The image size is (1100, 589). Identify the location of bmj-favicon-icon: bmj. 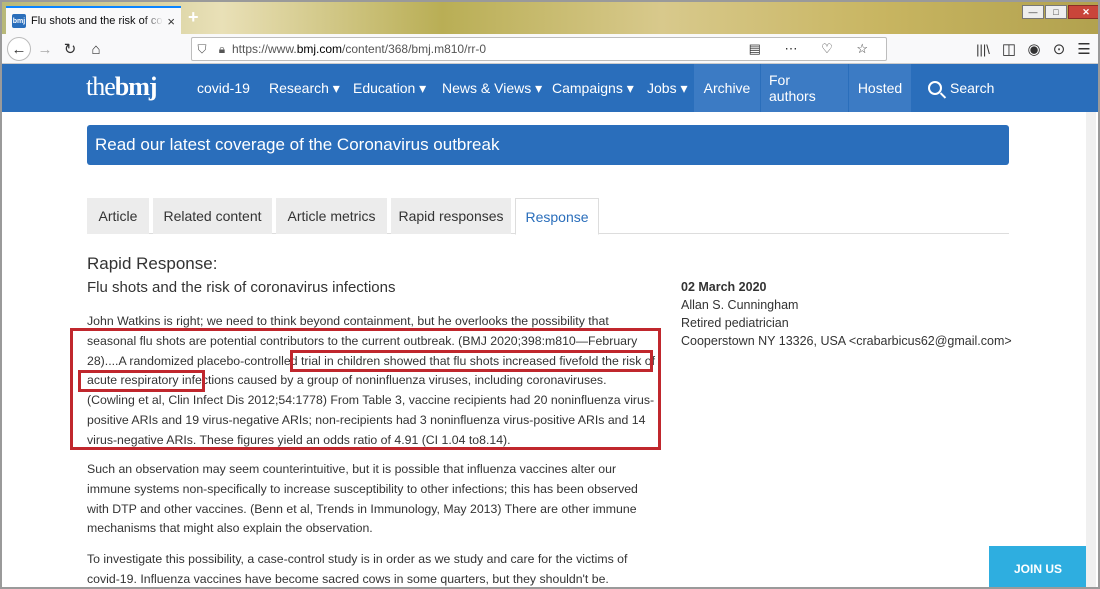
(19, 21).